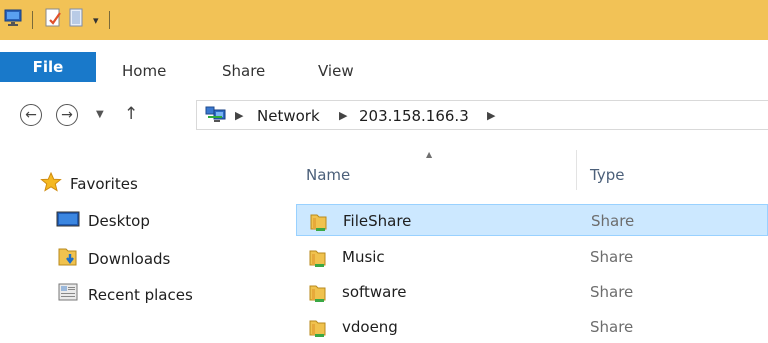 Image resolution: width=768 pixels, height=343 pixels. Describe the element at coordinates (532, 292) in the screenshot. I see `file-row: software Share` at that location.